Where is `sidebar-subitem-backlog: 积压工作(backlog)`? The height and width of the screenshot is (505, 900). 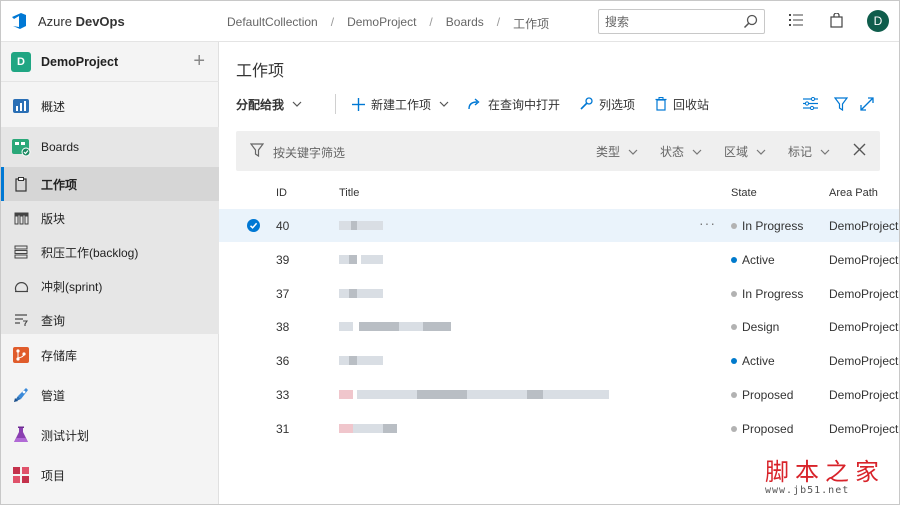 sidebar-subitem-backlog: 积压工作(backlog) is located at coordinates (110, 252).